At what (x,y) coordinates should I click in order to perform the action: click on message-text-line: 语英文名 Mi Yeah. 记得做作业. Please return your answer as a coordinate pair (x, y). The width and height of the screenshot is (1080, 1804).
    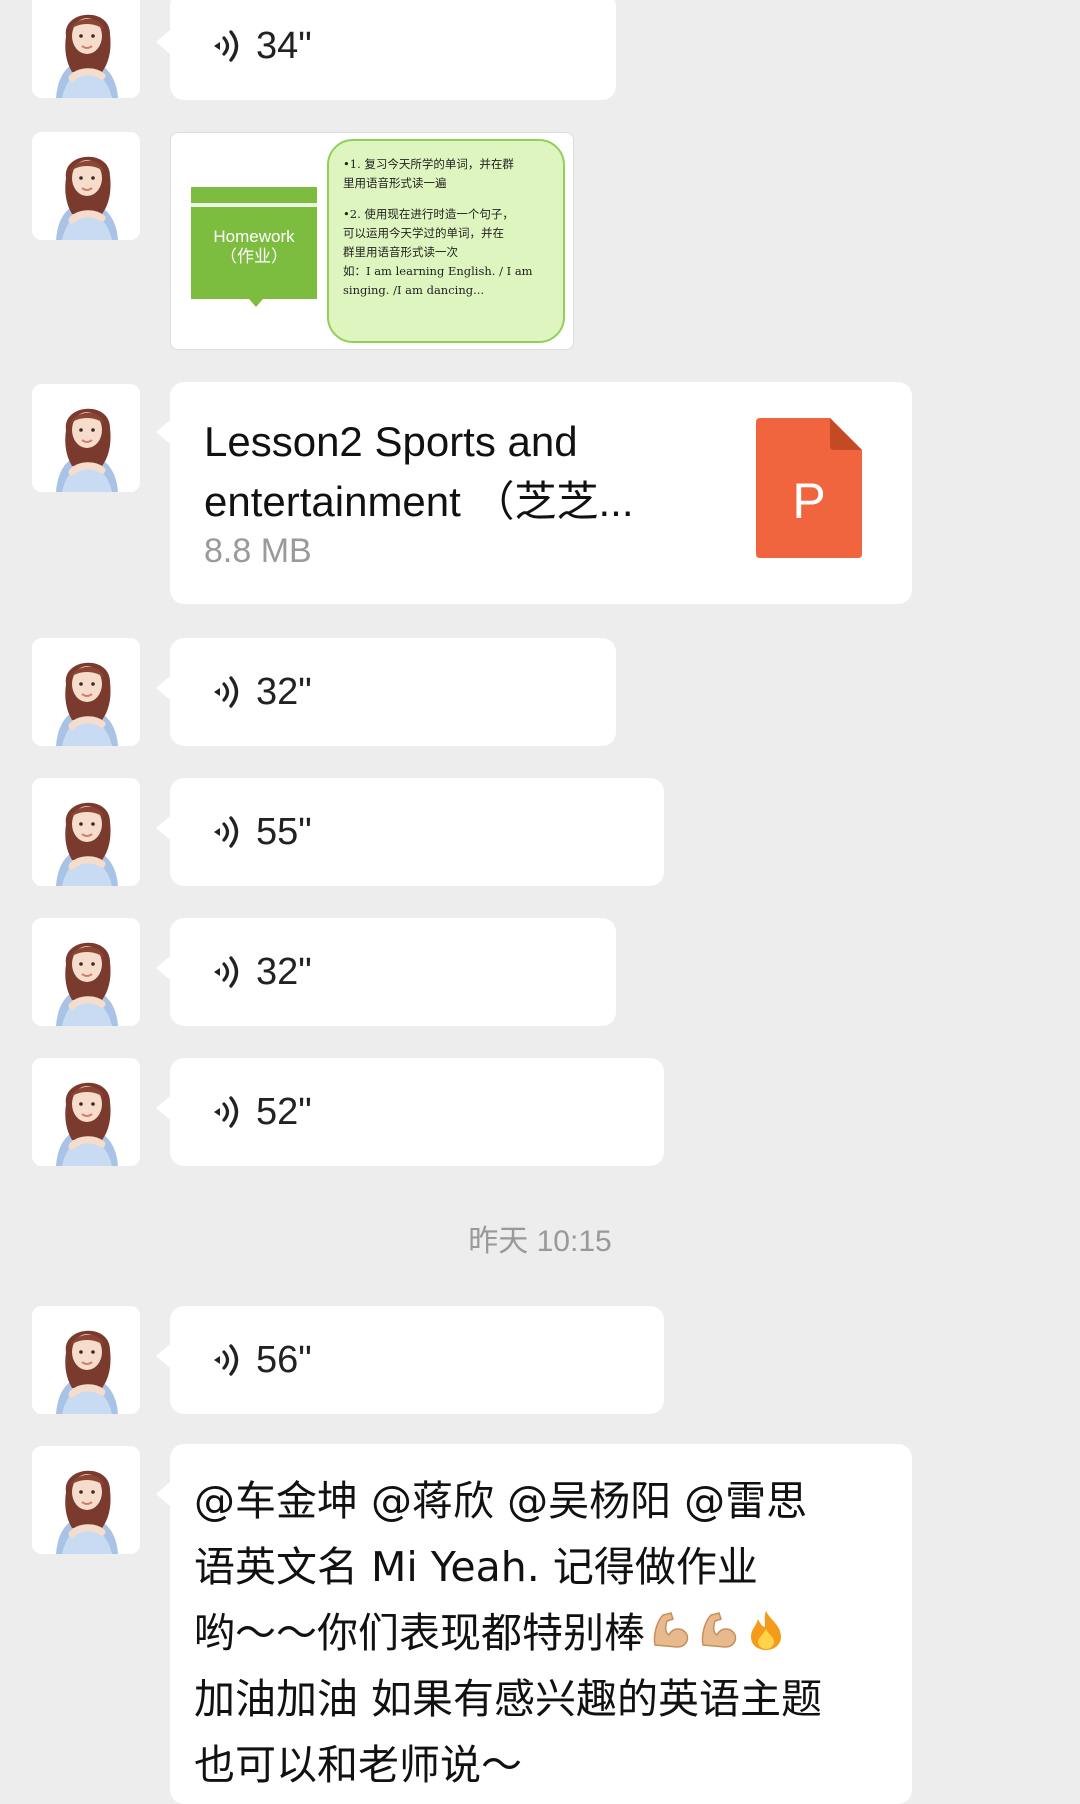
    Looking at the image, I should click on (476, 1567).